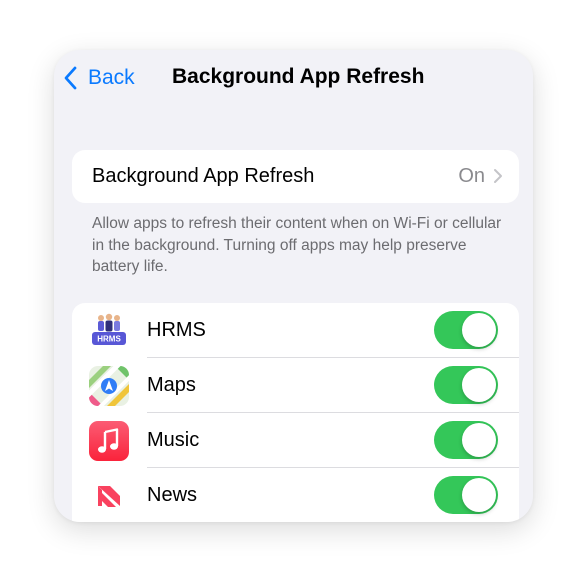 The image size is (588, 581). Describe the element at coordinates (109, 496) in the screenshot. I see `news-icon` at that location.